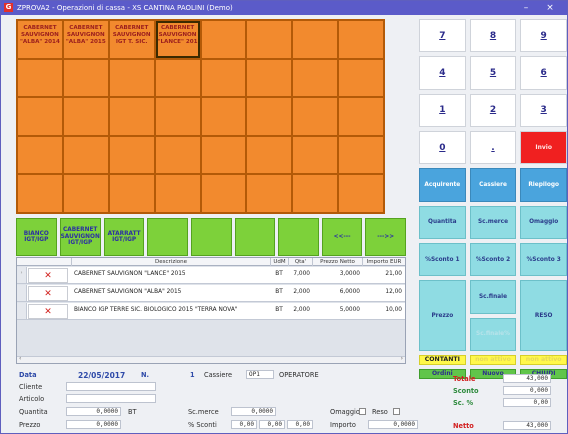 This screenshot has width=568, height=434. Describe the element at coordinates (493, 334) in the screenshot. I see `scfinale-perc-button: Sc.finale%` at that location.